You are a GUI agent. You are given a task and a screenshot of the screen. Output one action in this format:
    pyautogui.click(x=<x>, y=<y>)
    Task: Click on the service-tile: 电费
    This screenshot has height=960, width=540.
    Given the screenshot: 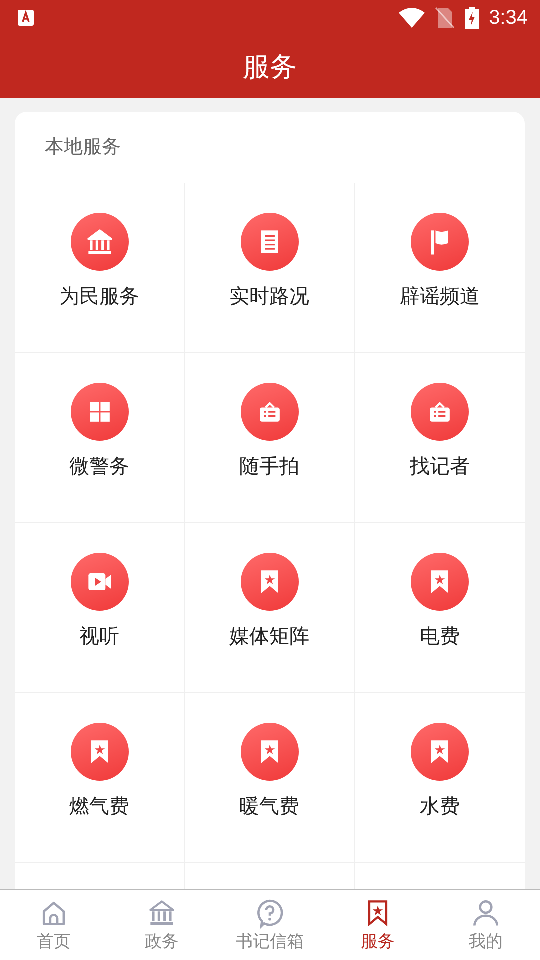 What is the action you would take?
    pyautogui.click(x=440, y=608)
    